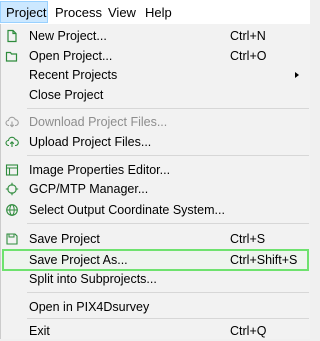 The width and height of the screenshot is (320, 341). Describe the element at coordinates (24, 12) in the screenshot. I see `menu-project: Project` at that location.